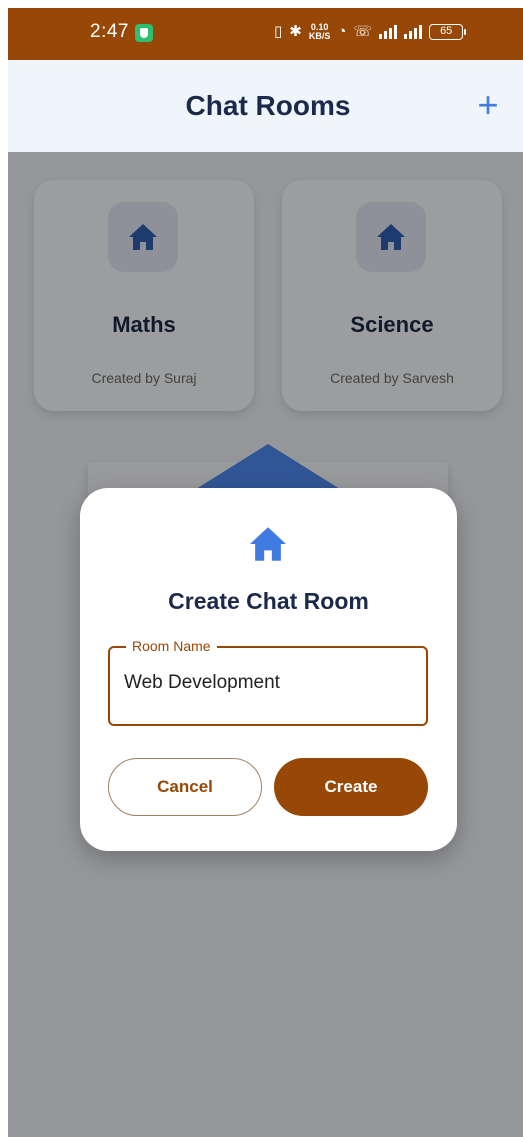 The height and width of the screenshot is (1137, 523). I want to click on bluetooth-icon: ✱, so click(295, 31).